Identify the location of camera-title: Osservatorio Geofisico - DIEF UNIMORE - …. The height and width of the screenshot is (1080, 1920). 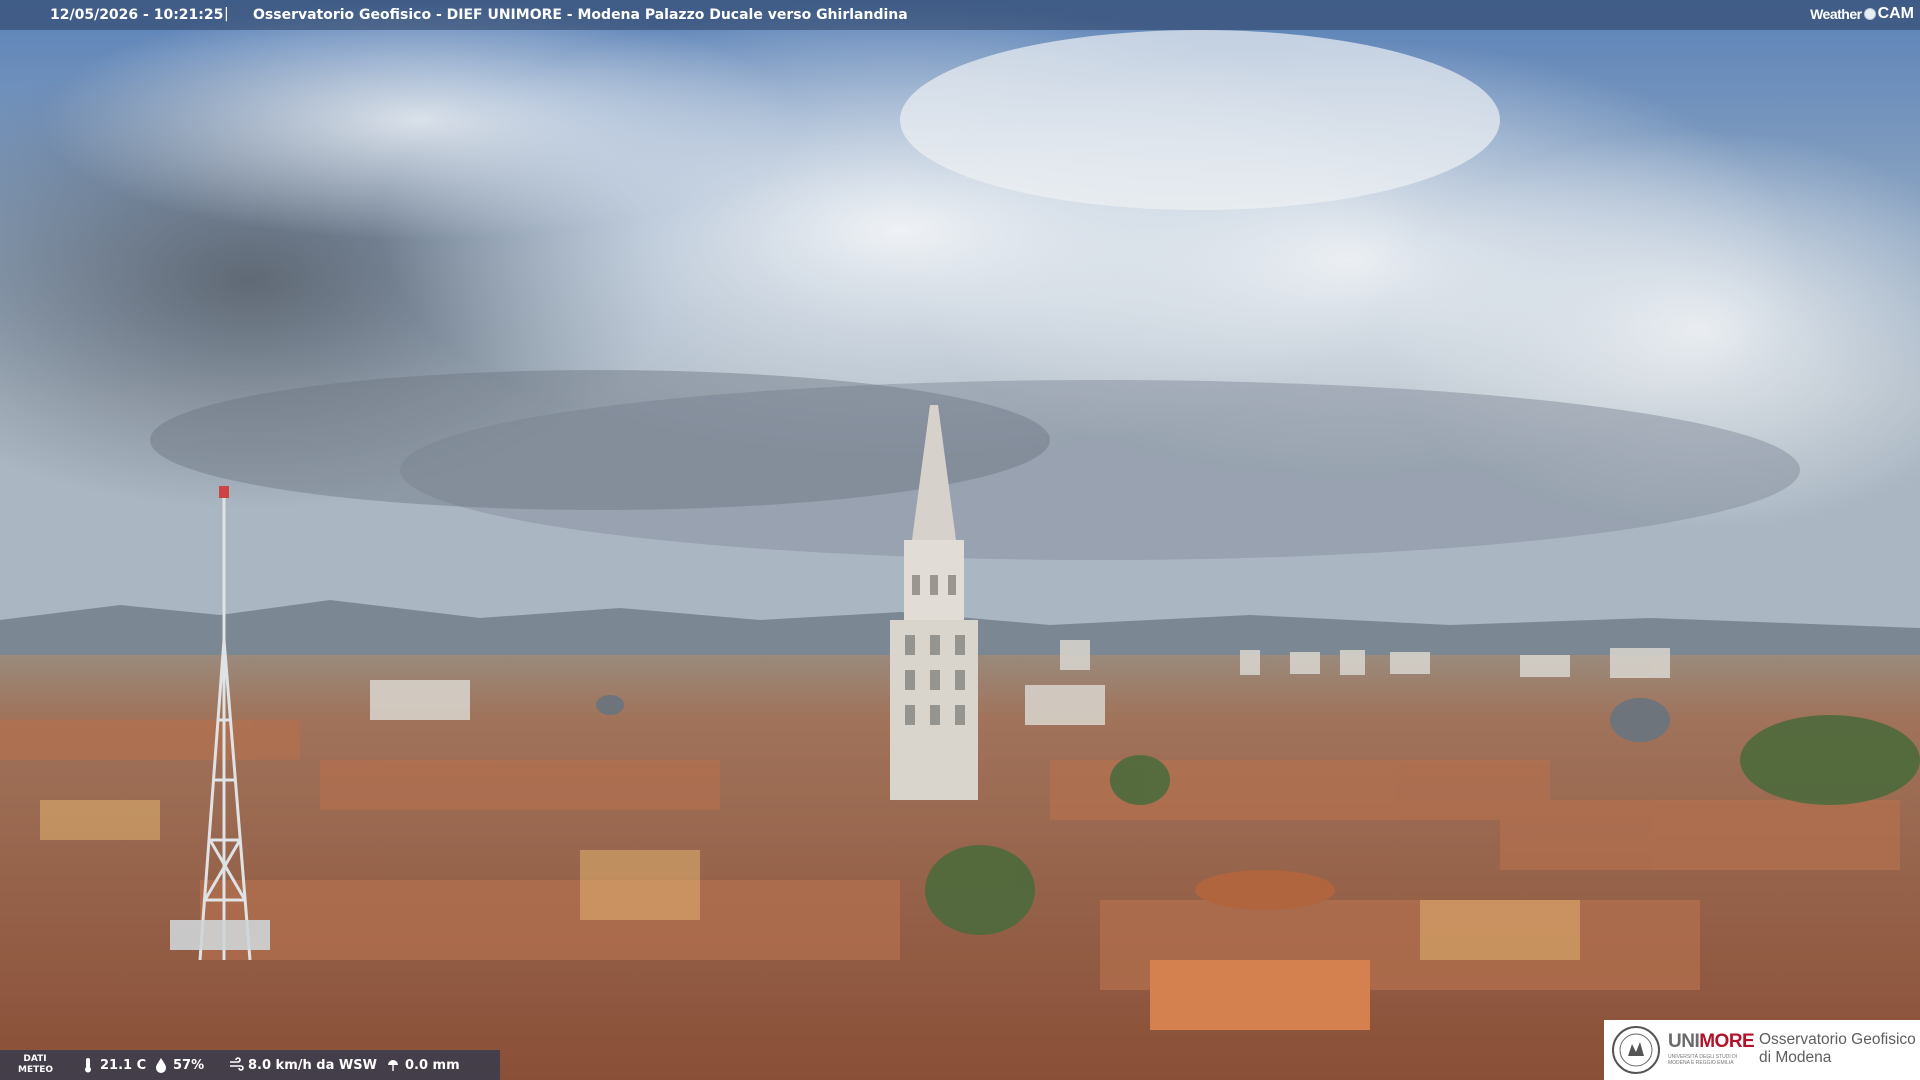
(580, 15).